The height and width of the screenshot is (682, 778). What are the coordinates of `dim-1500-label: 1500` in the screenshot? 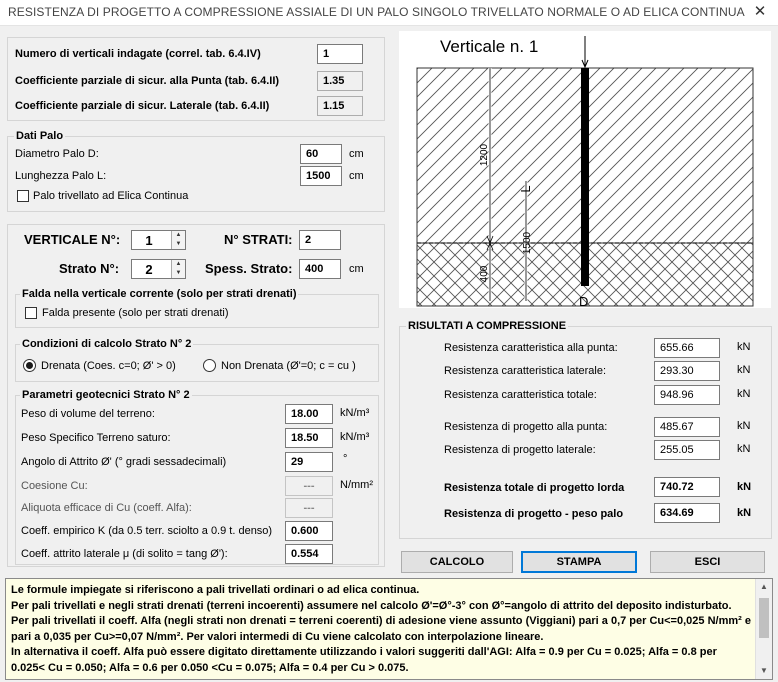 It's located at (527, 242).